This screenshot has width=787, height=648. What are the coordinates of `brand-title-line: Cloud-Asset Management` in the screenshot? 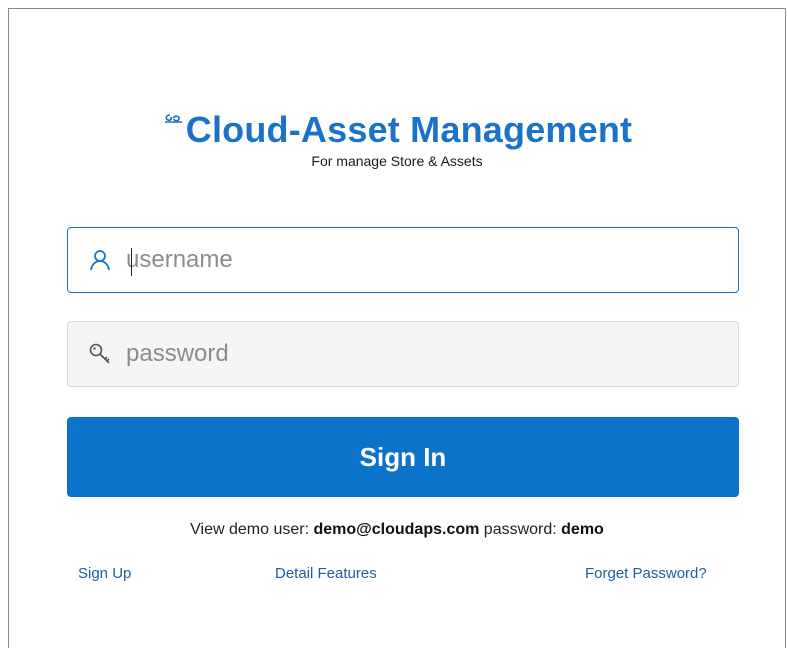 It's located at (397, 130).